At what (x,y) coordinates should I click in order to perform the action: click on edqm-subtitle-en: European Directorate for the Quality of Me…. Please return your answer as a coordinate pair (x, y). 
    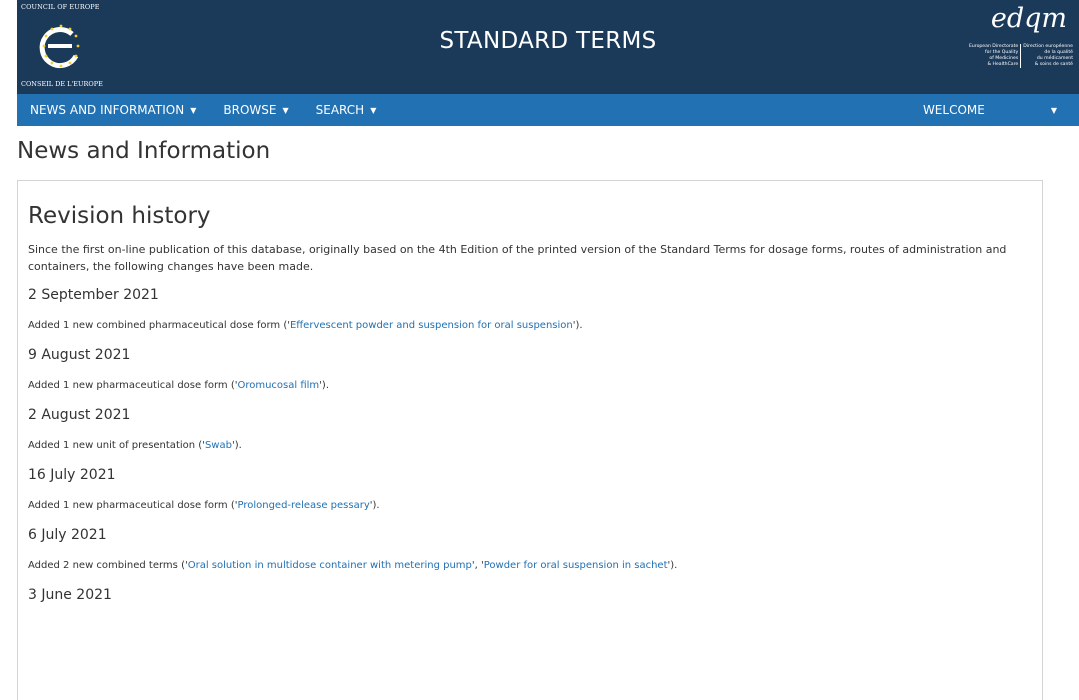
    Looking at the image, I should click on (993, 55).